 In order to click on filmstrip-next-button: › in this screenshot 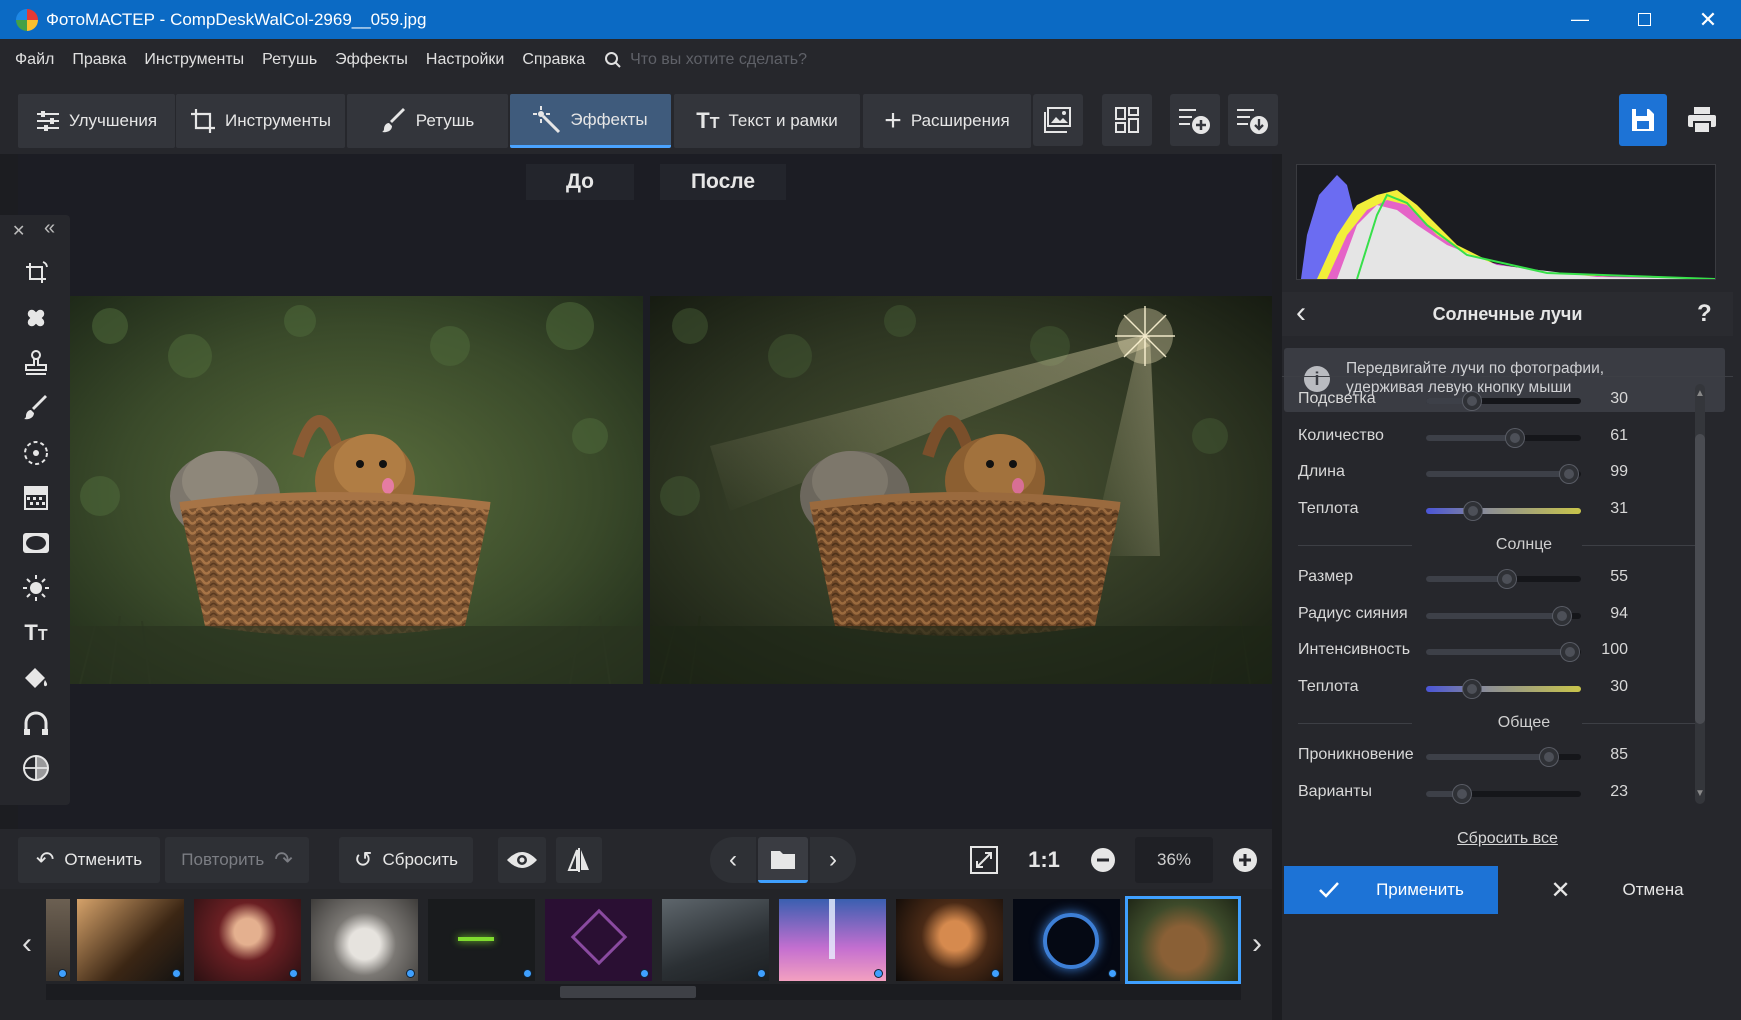, I will do `click(1257, 944)`.